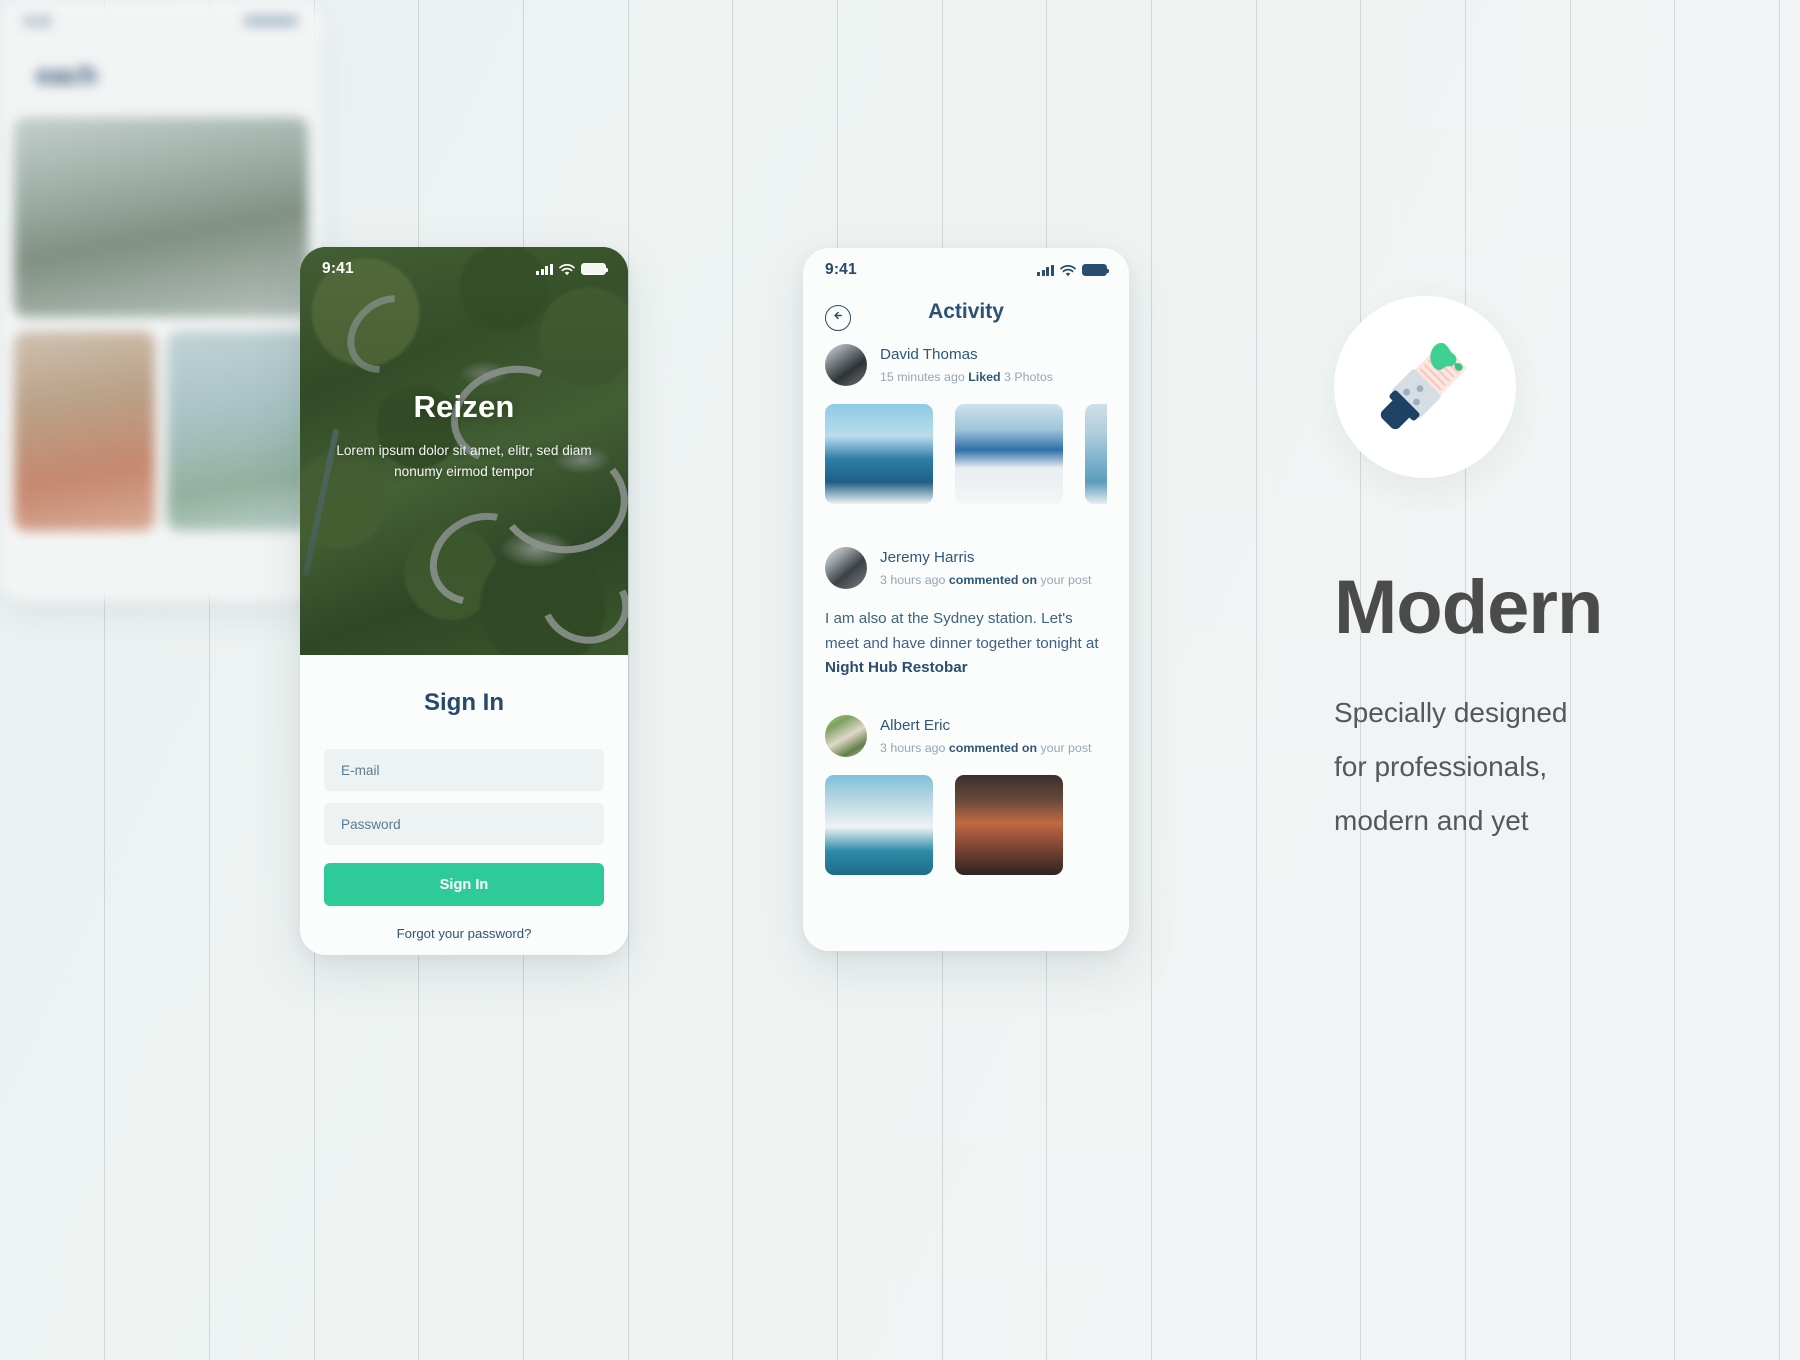 The height and width of the screenshot is (1360, 1800). Describe the element at coordinates (1028, 376) in the screenshot. I see `activity-object: 3 Photos` at that location.